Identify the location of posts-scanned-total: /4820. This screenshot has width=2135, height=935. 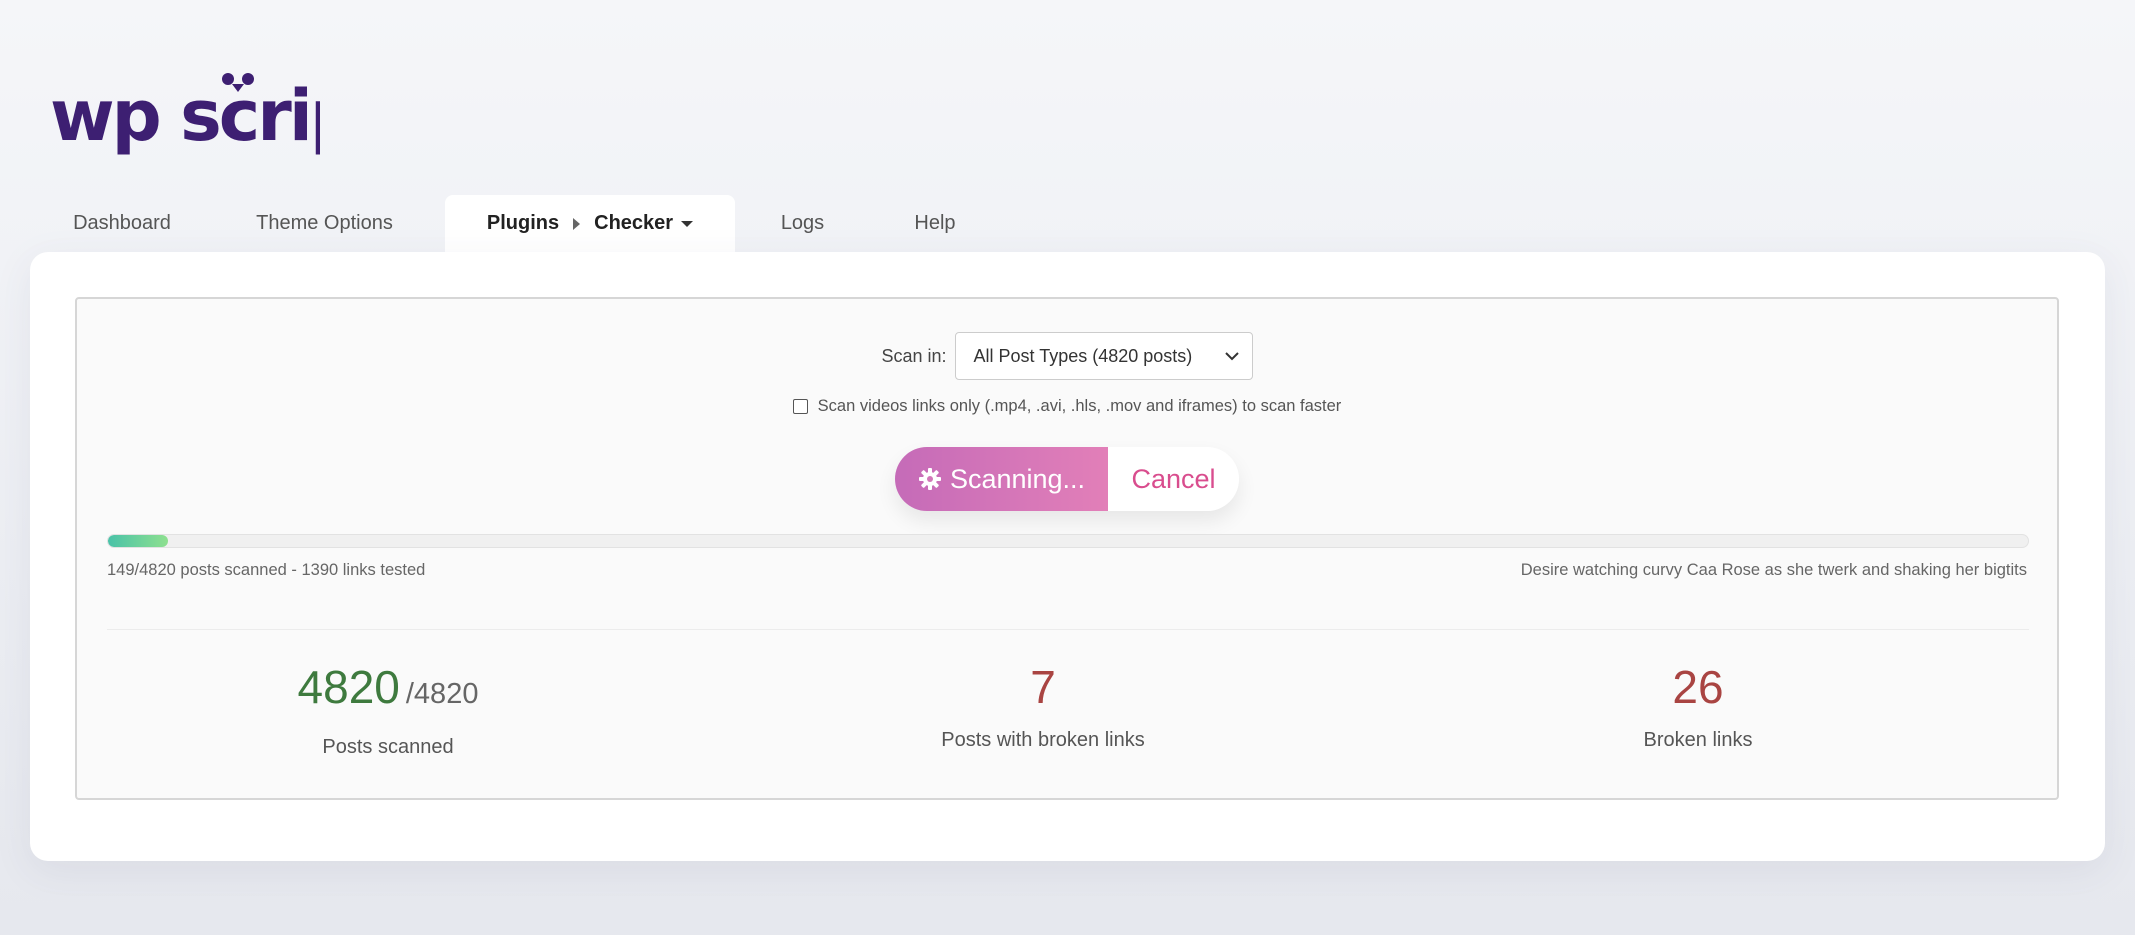
(442, 694).